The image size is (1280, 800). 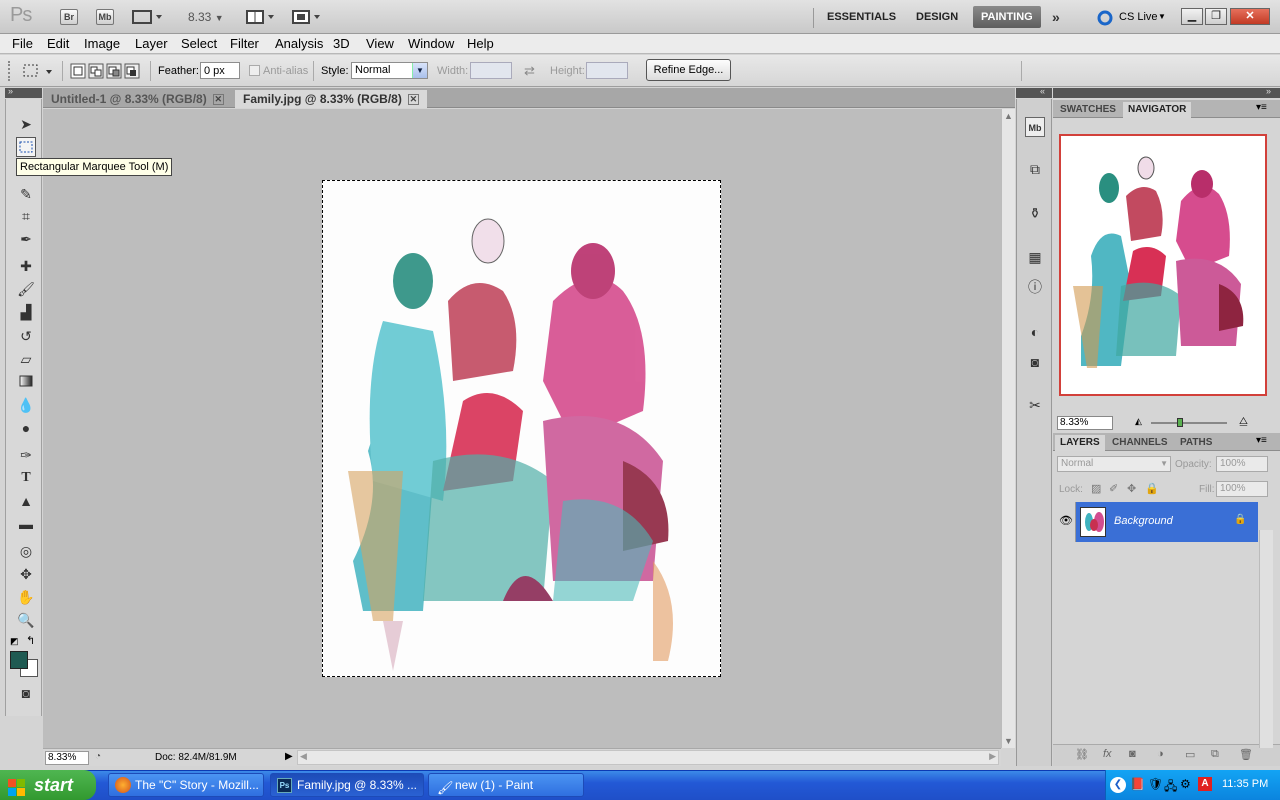 What do you see at coordinates (96, 71) in the screenshot?
I see `add-selection-icon` at bounding box center [96, 71].